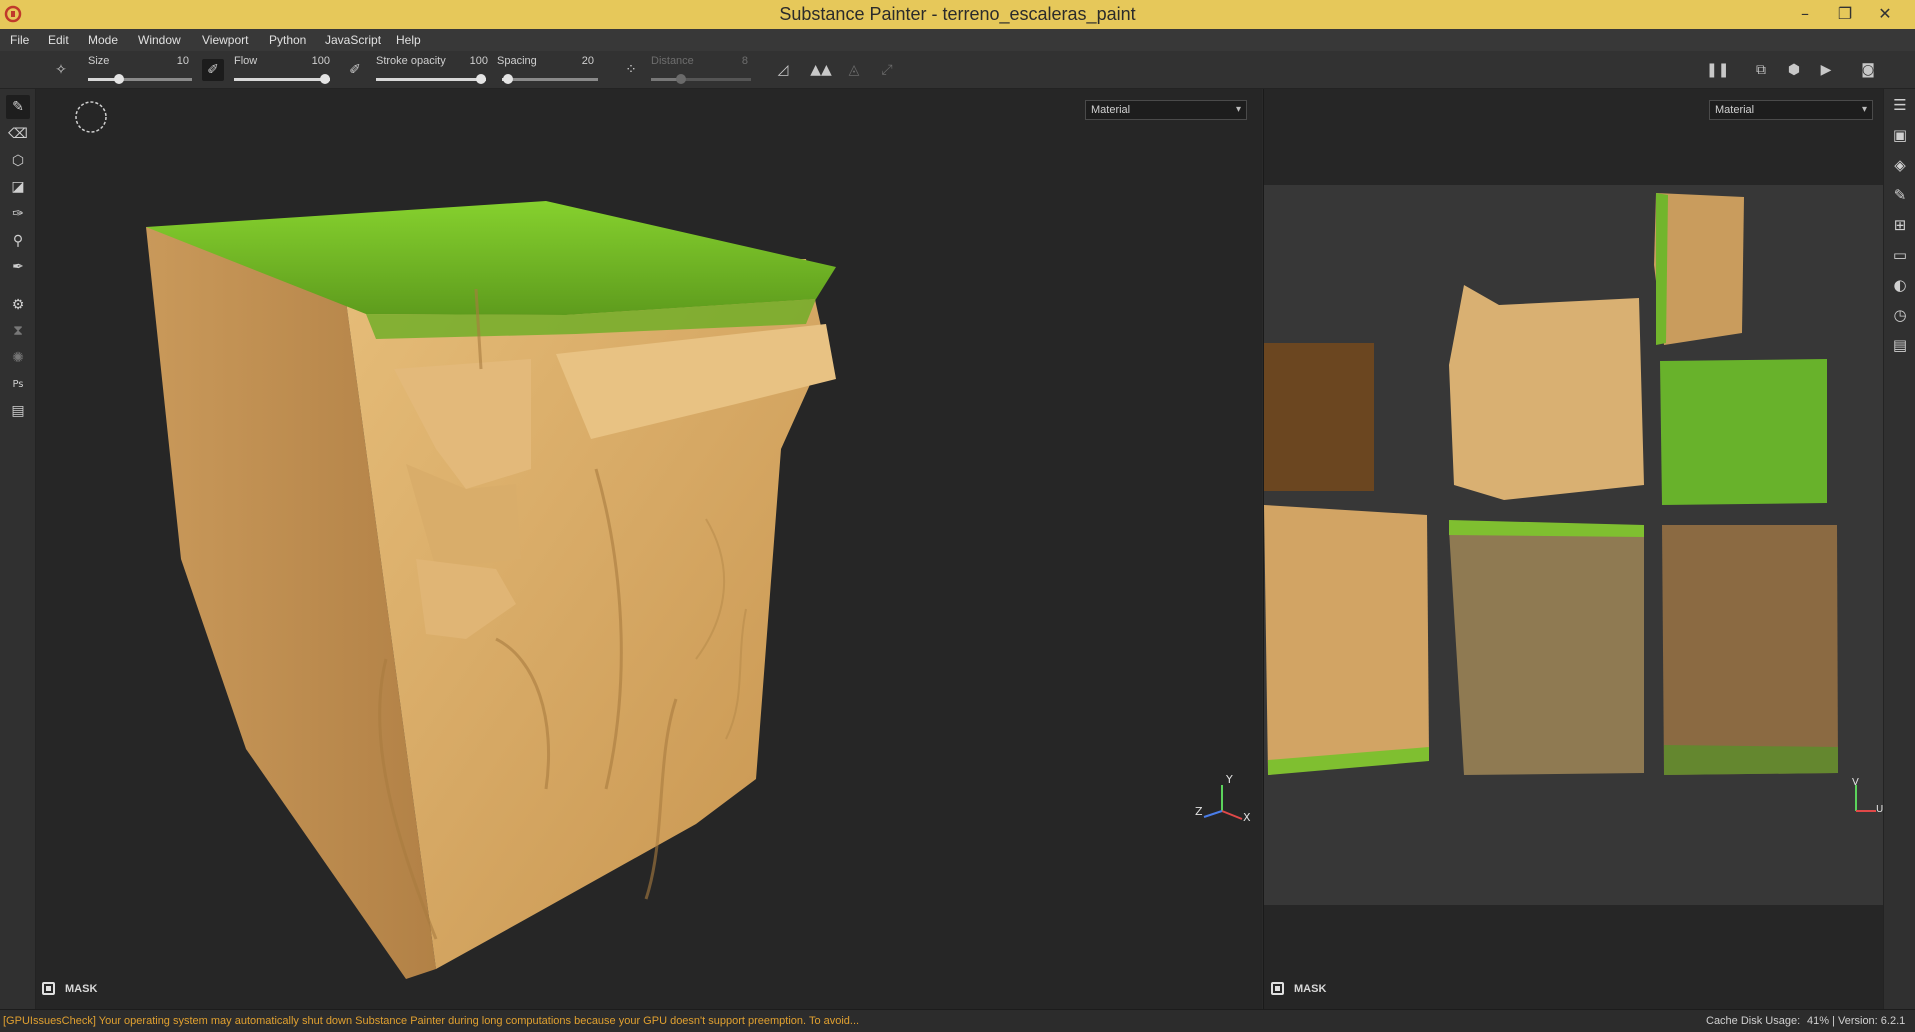  What do you see at coordinates (48, 988) in the screenshot?
I see `mask-toggle-3d` at bounding box center [48, 988].